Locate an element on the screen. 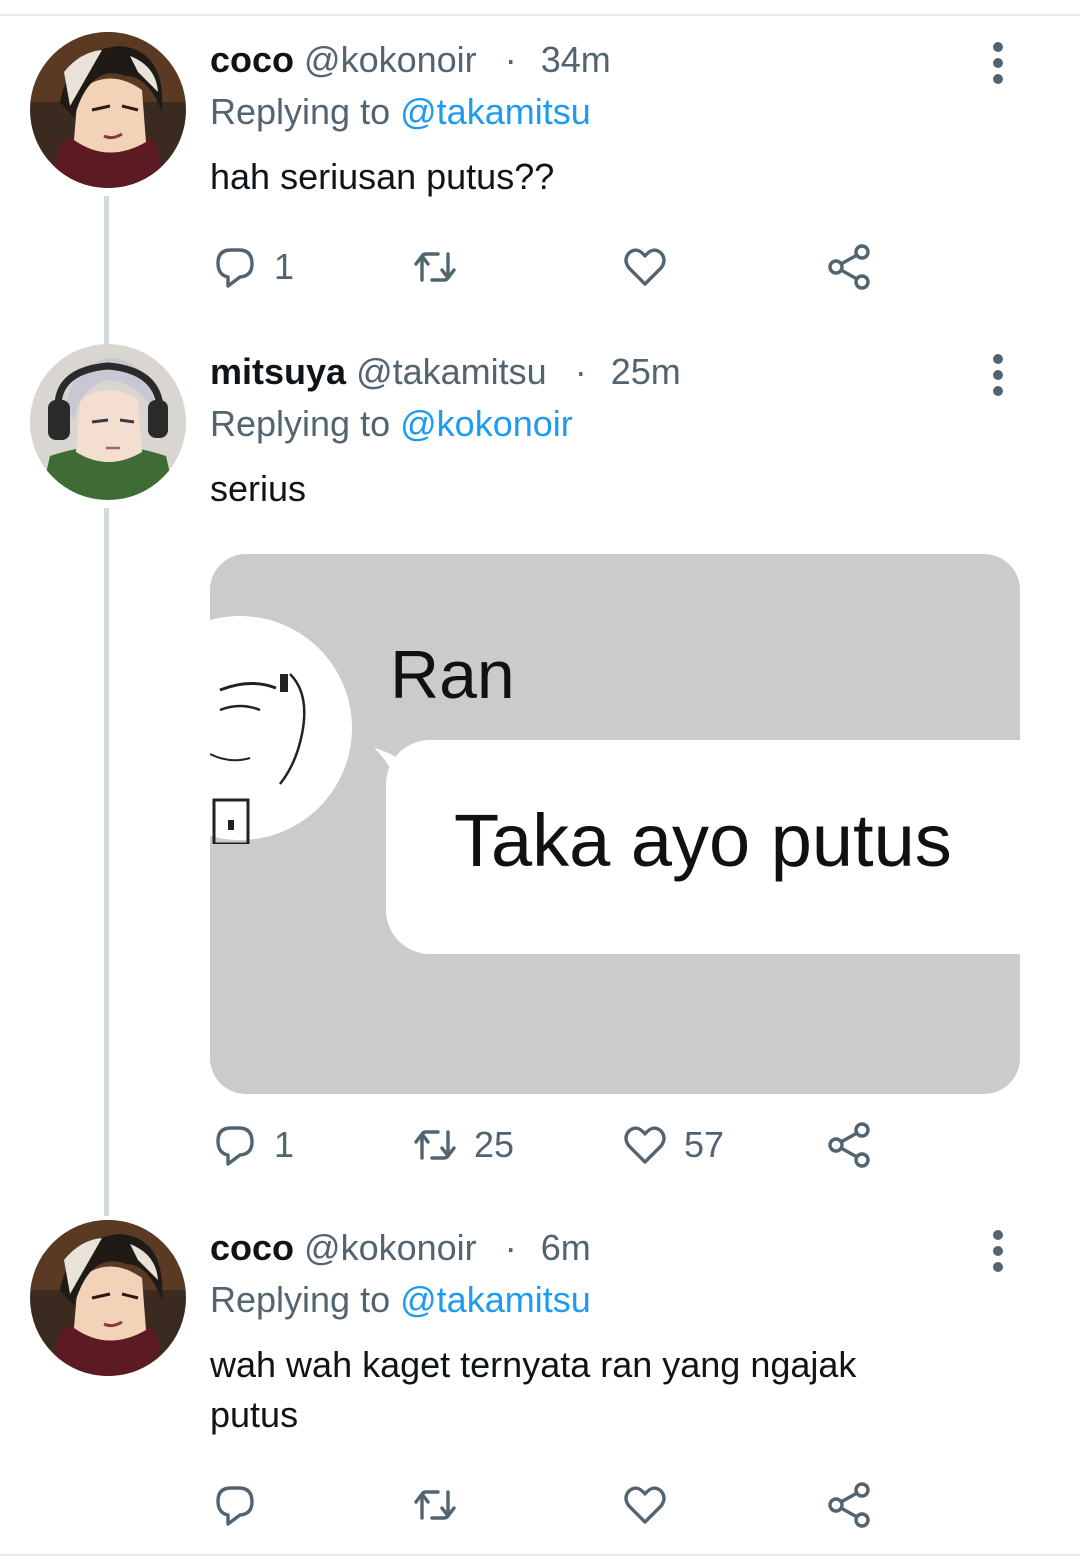 The image size is (1080, 1568). retweet-button: 25 is located at coordinates (462, 1145).